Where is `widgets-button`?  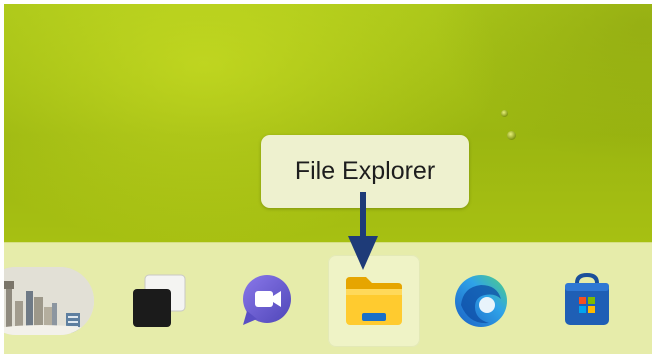 widgets-button is located at coordinates (49, 301).